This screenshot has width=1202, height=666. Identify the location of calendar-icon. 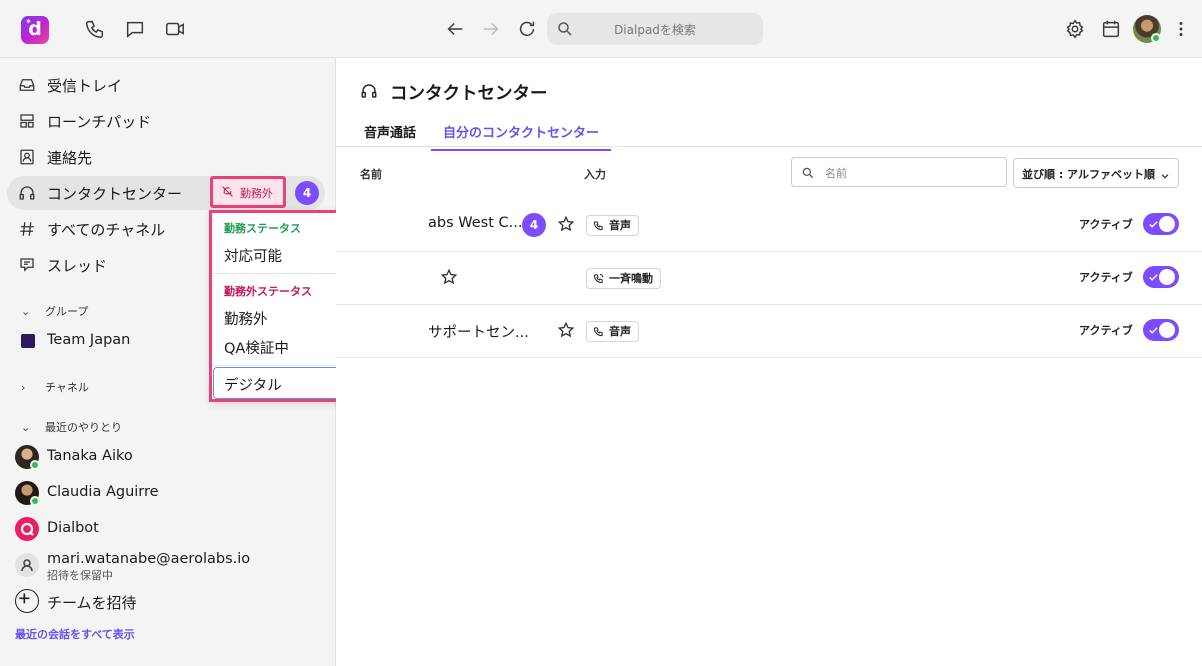
(1111, 29).